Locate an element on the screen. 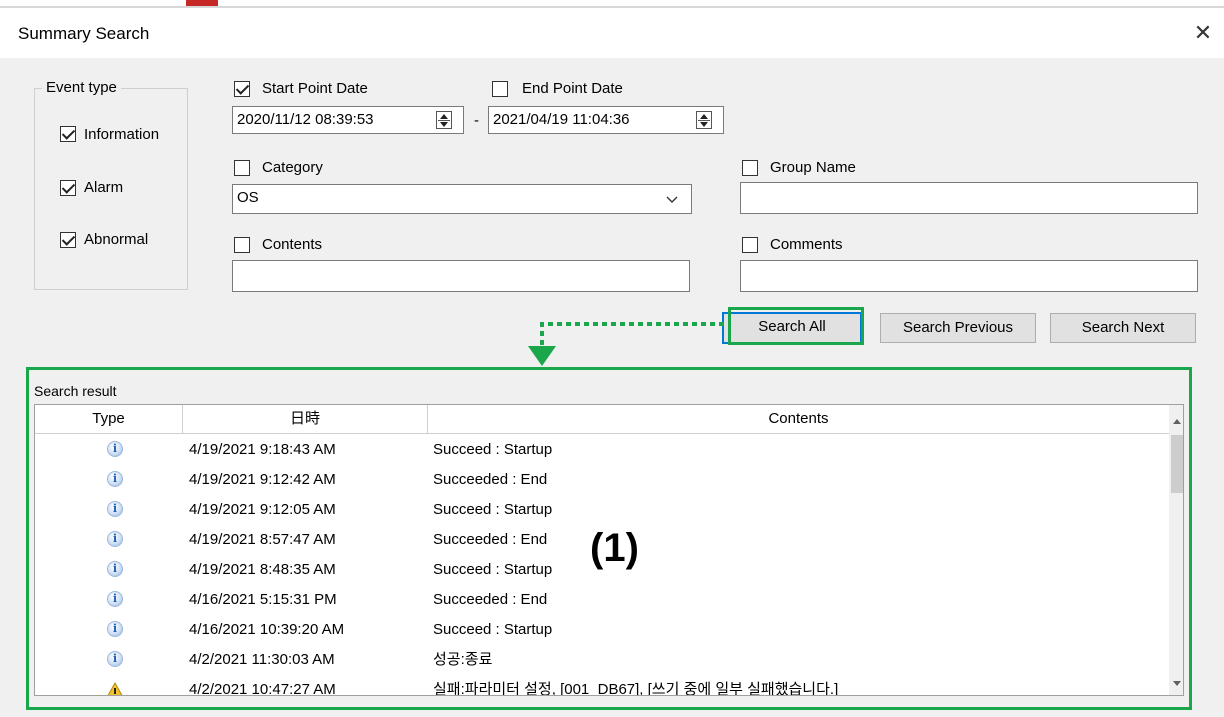  close-icon: ✕ is located at coordinates (1203, 33).